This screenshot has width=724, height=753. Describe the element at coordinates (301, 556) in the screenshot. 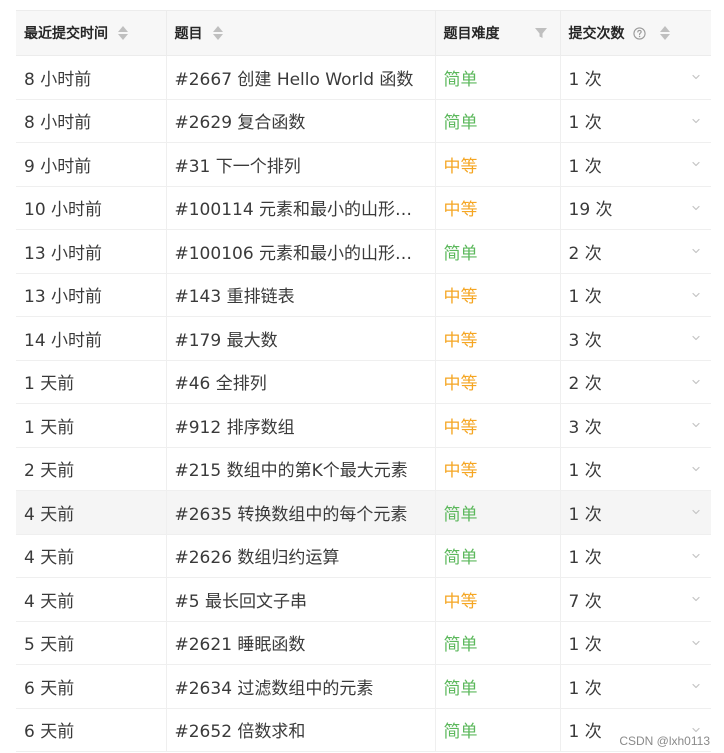

I see `problem-title-link: #2626 数组归约运算` at that location.